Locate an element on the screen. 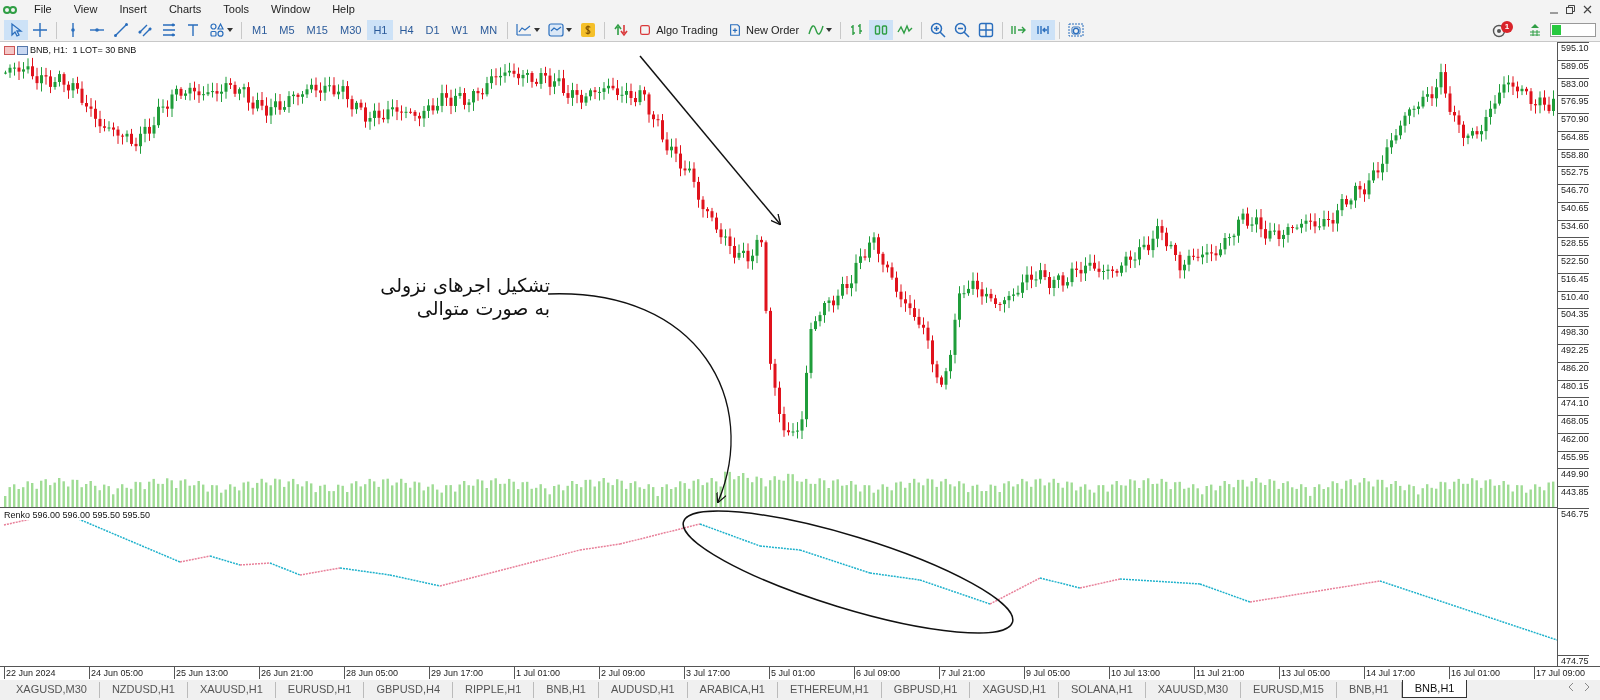 The height and width of the screenshot is (700, 1600). menu-item: Window is located at coordinates (291, 9).